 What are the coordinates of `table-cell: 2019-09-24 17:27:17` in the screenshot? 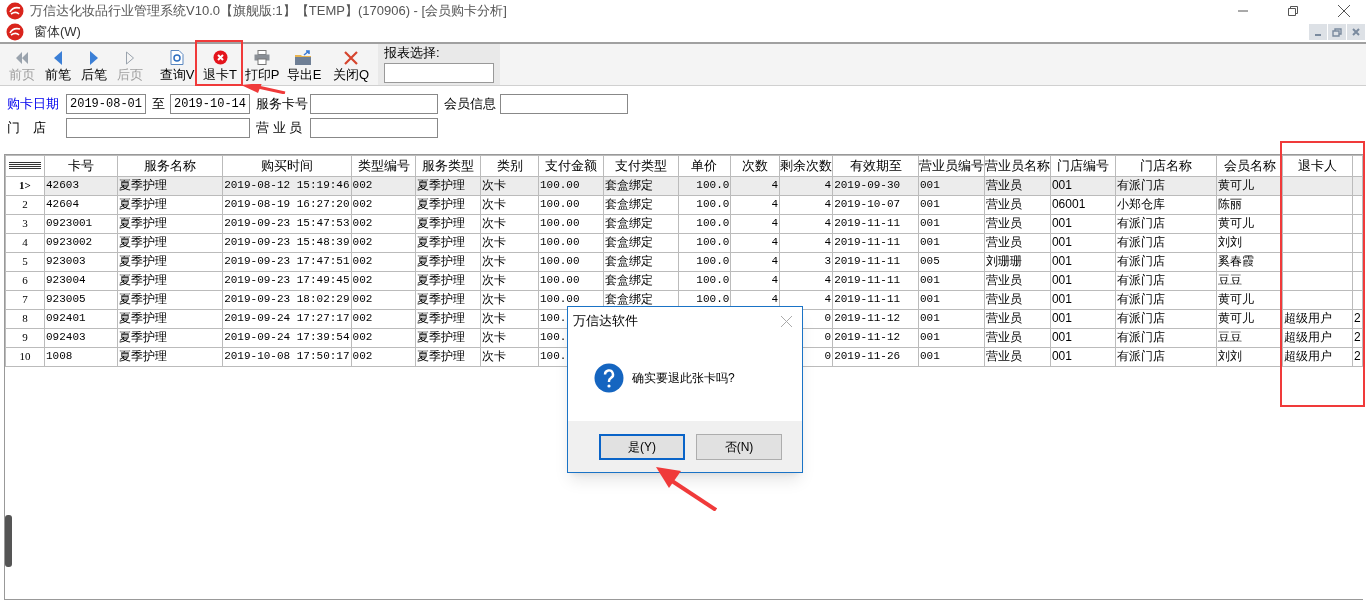 It's located at (287, 318).